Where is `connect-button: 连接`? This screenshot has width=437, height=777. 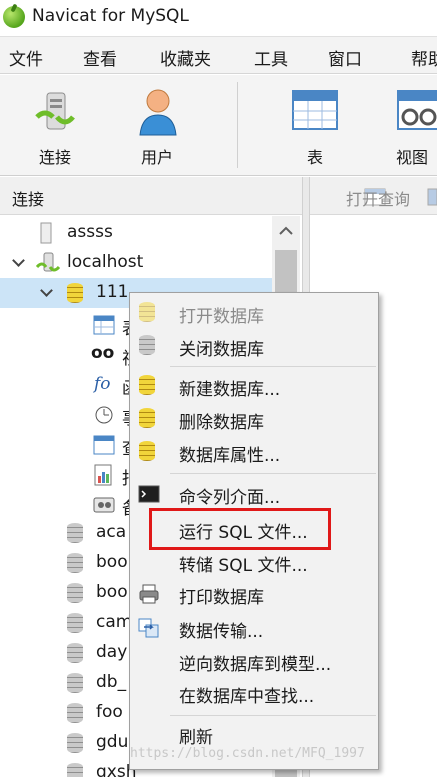
connect-button: 连接 is located at coordinates (55, 125).